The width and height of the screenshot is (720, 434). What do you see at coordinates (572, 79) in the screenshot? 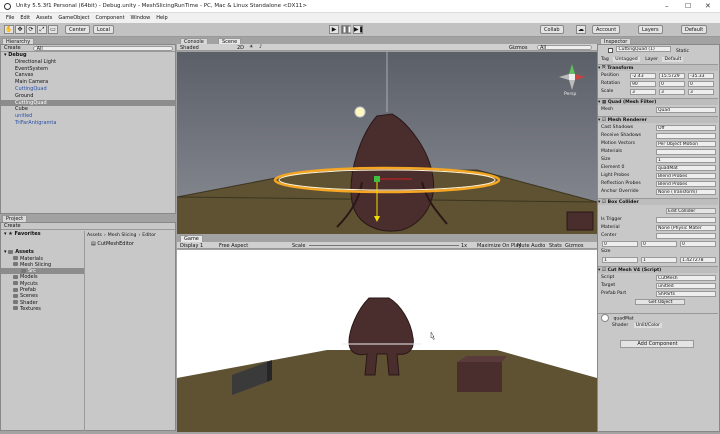
I see `orientation-gizmo: Persp` at bounding box center [572, 79].